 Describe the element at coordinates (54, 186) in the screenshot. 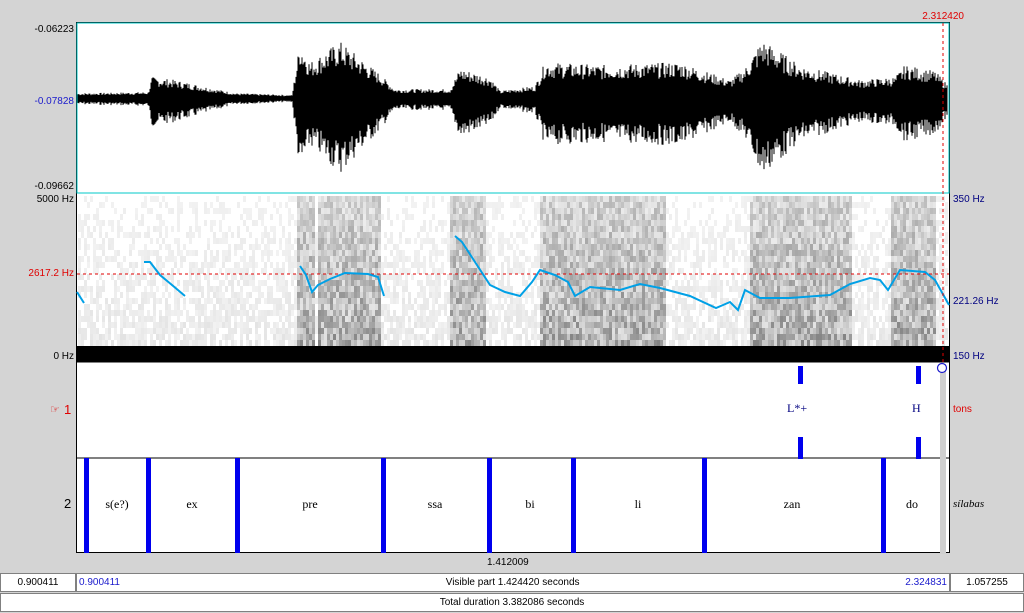

I see `waveform-bottom-label: -0.09662` at that location.